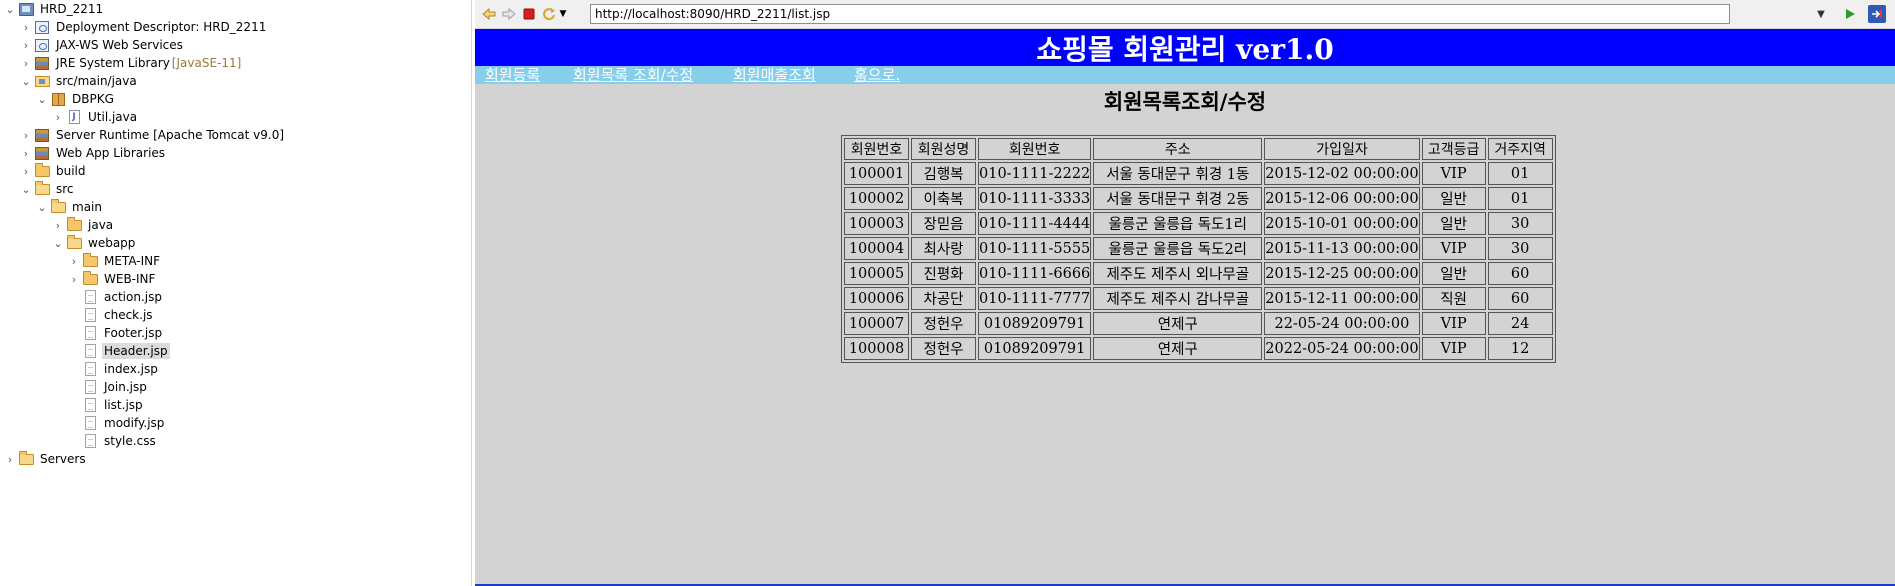 The width and height of the screenshot is (1895, 586). Describe the element at coordinates (549, 14) in the screenshot. I see `refresh-icon` at that location.